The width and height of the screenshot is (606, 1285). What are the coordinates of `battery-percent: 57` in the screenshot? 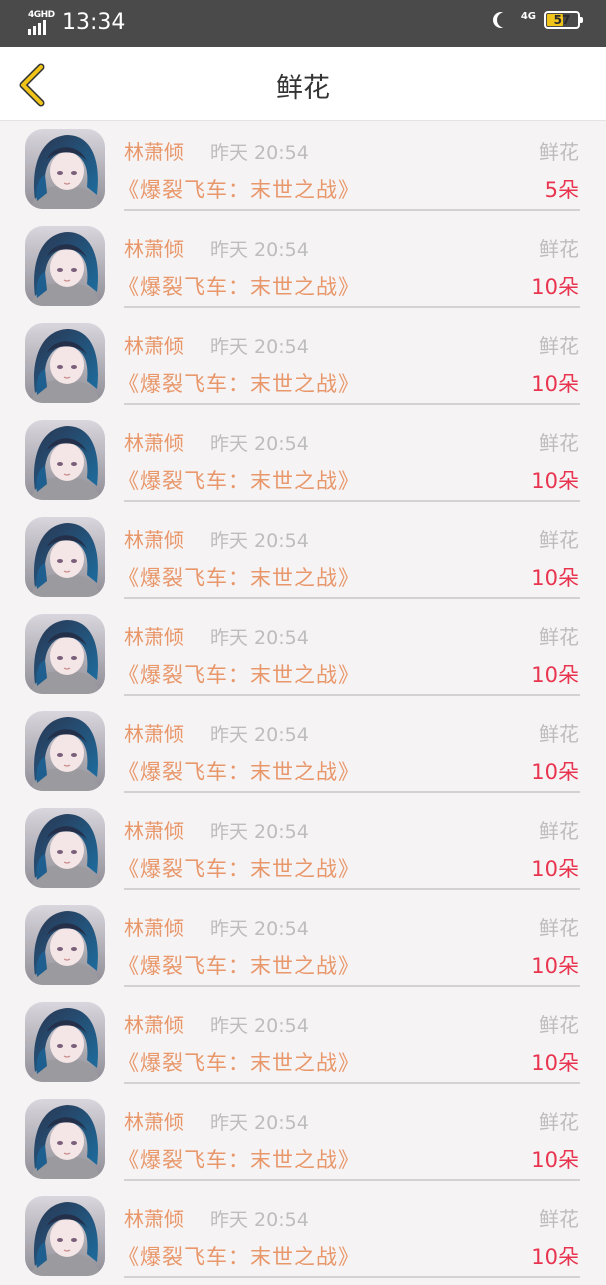 It's located at (562, 20).